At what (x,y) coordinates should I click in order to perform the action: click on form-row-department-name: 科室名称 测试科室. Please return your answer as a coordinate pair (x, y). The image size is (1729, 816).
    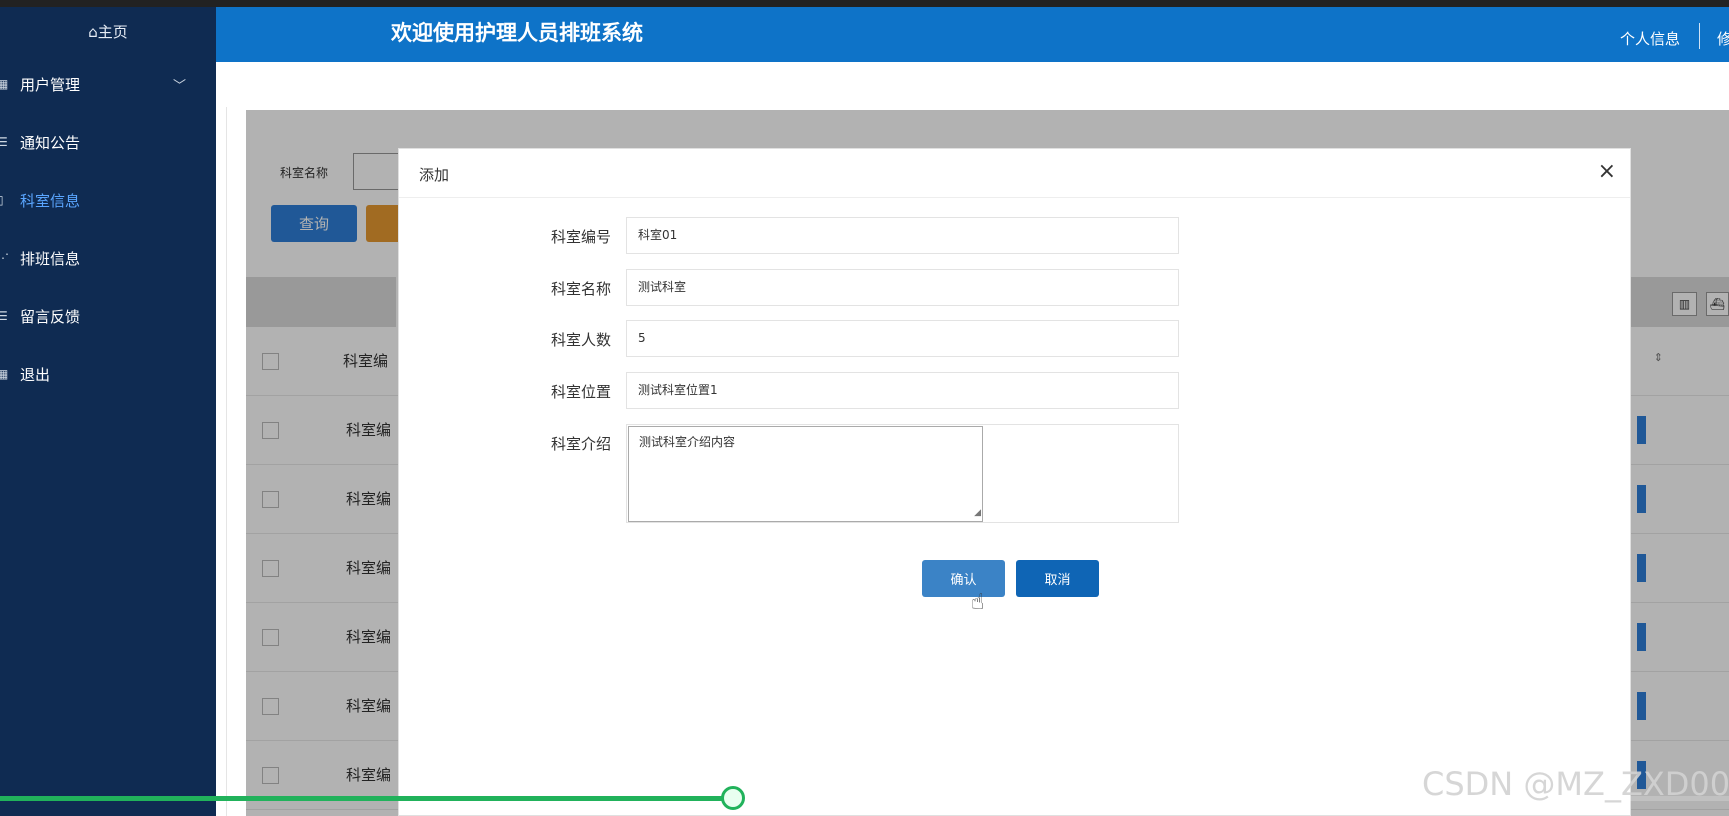
    Looking at the image, I should click on (1015, 287).